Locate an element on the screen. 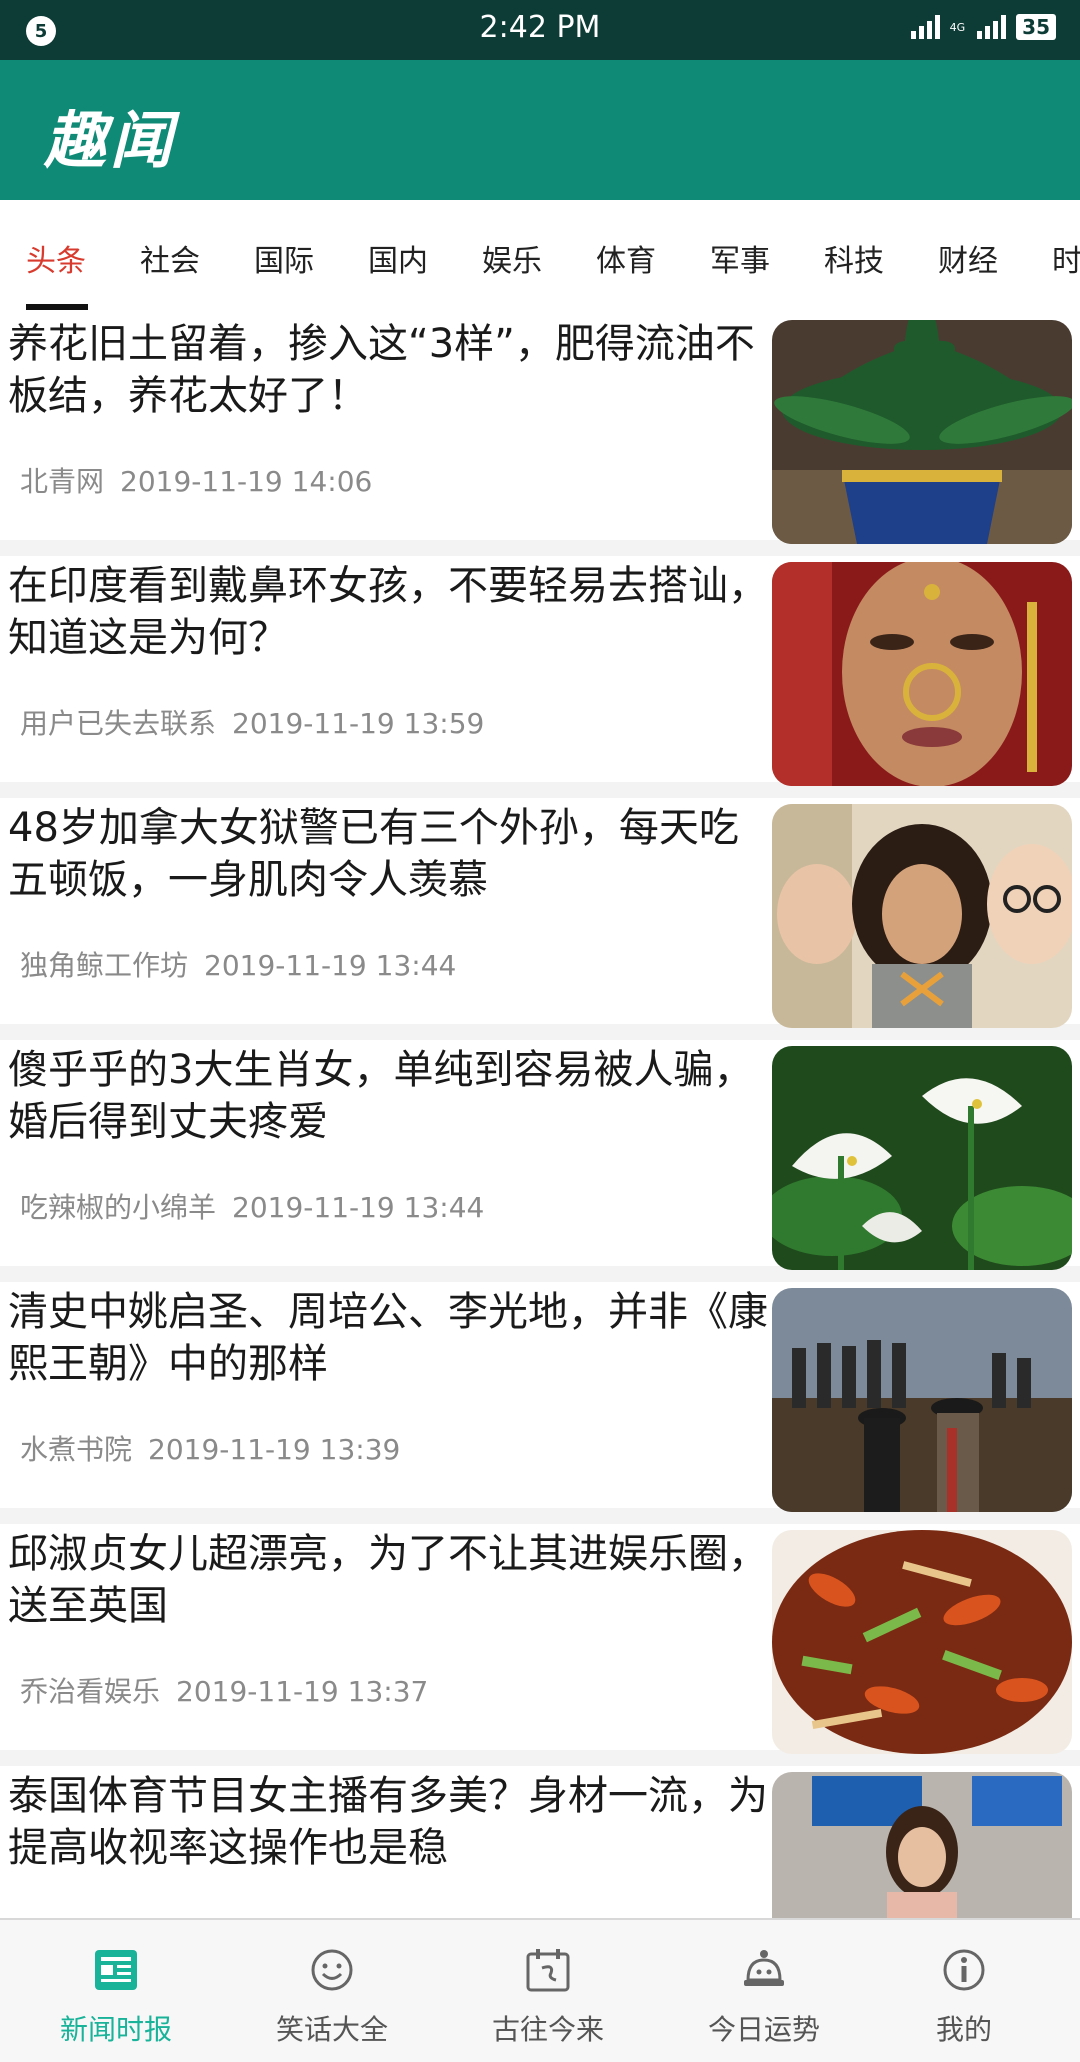 Image resolution: width=1080 pixels, height=2062 pixels. news-title: 傻乎乎的3大生肖女，单纯到容易被人骗，婚后得到丈夫疼爱 is located at coordinates (388, 1096).